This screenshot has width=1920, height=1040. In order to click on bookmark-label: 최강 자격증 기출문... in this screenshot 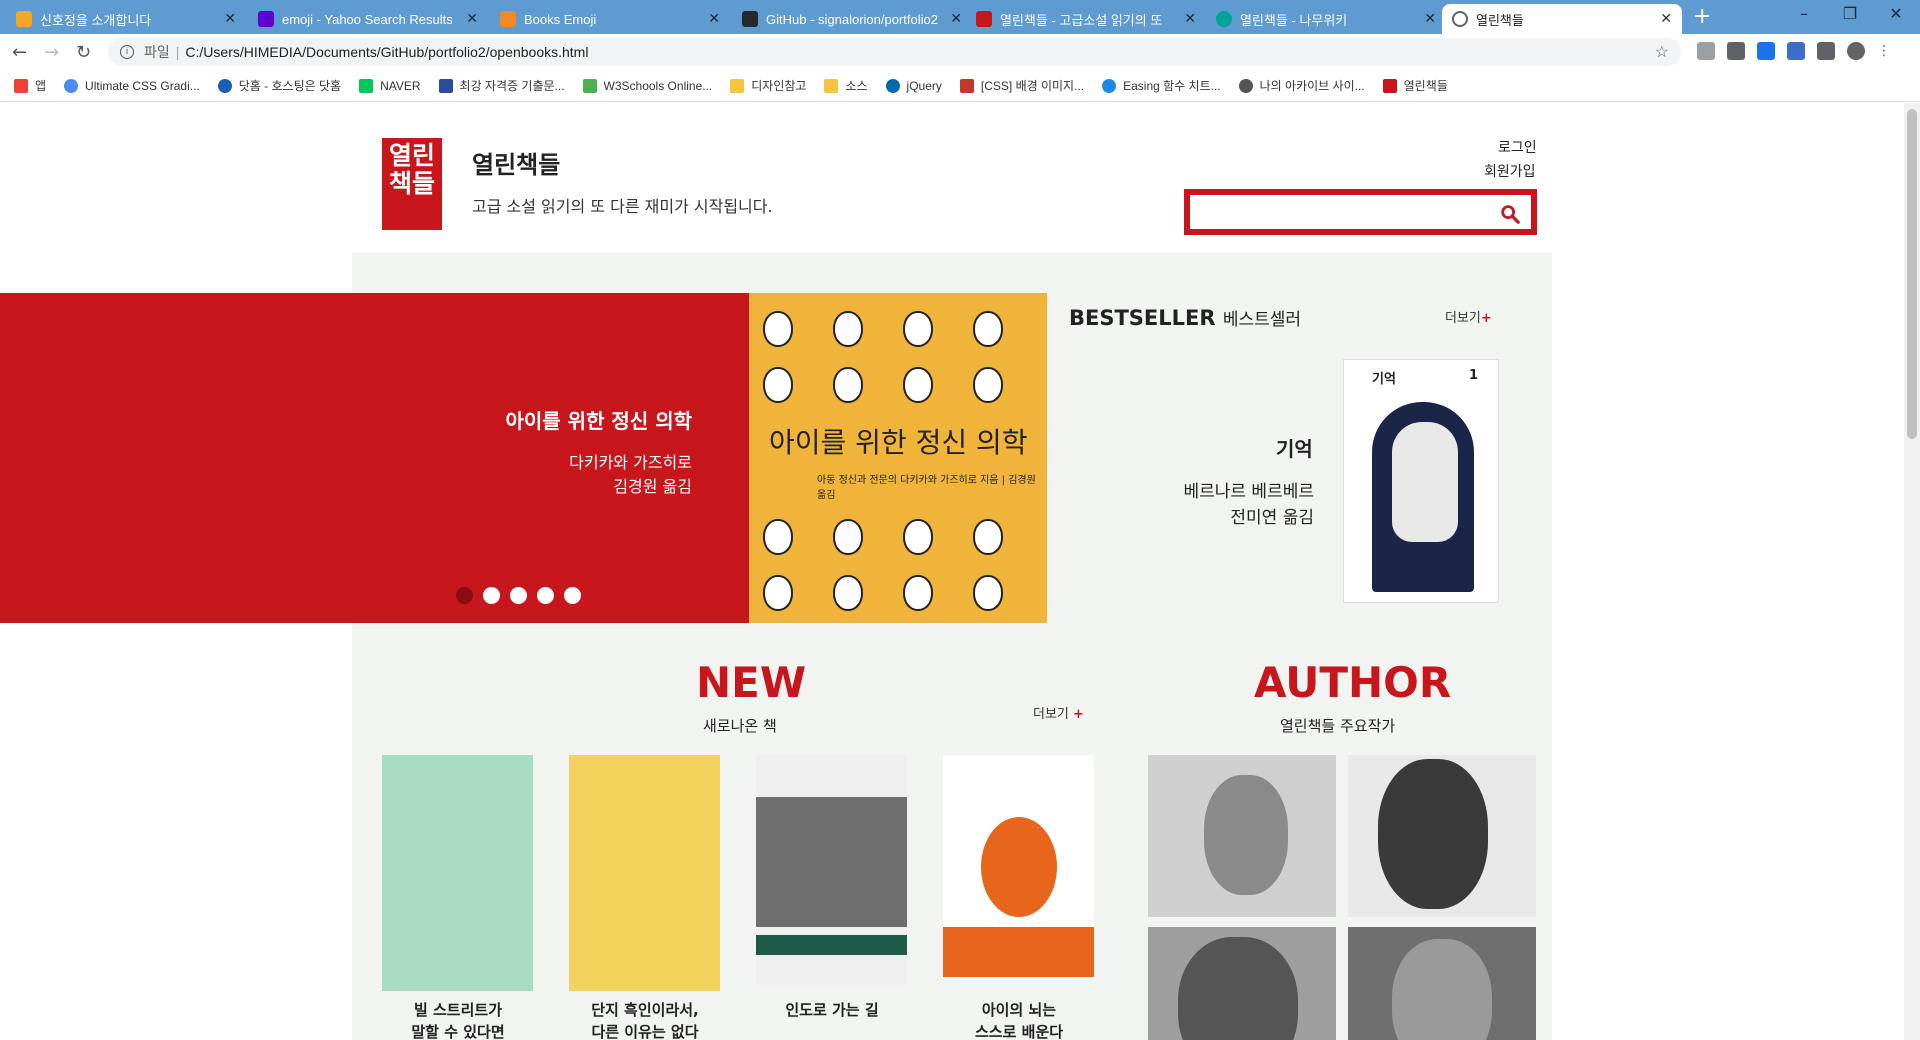, I will do `click(512, 86)`.